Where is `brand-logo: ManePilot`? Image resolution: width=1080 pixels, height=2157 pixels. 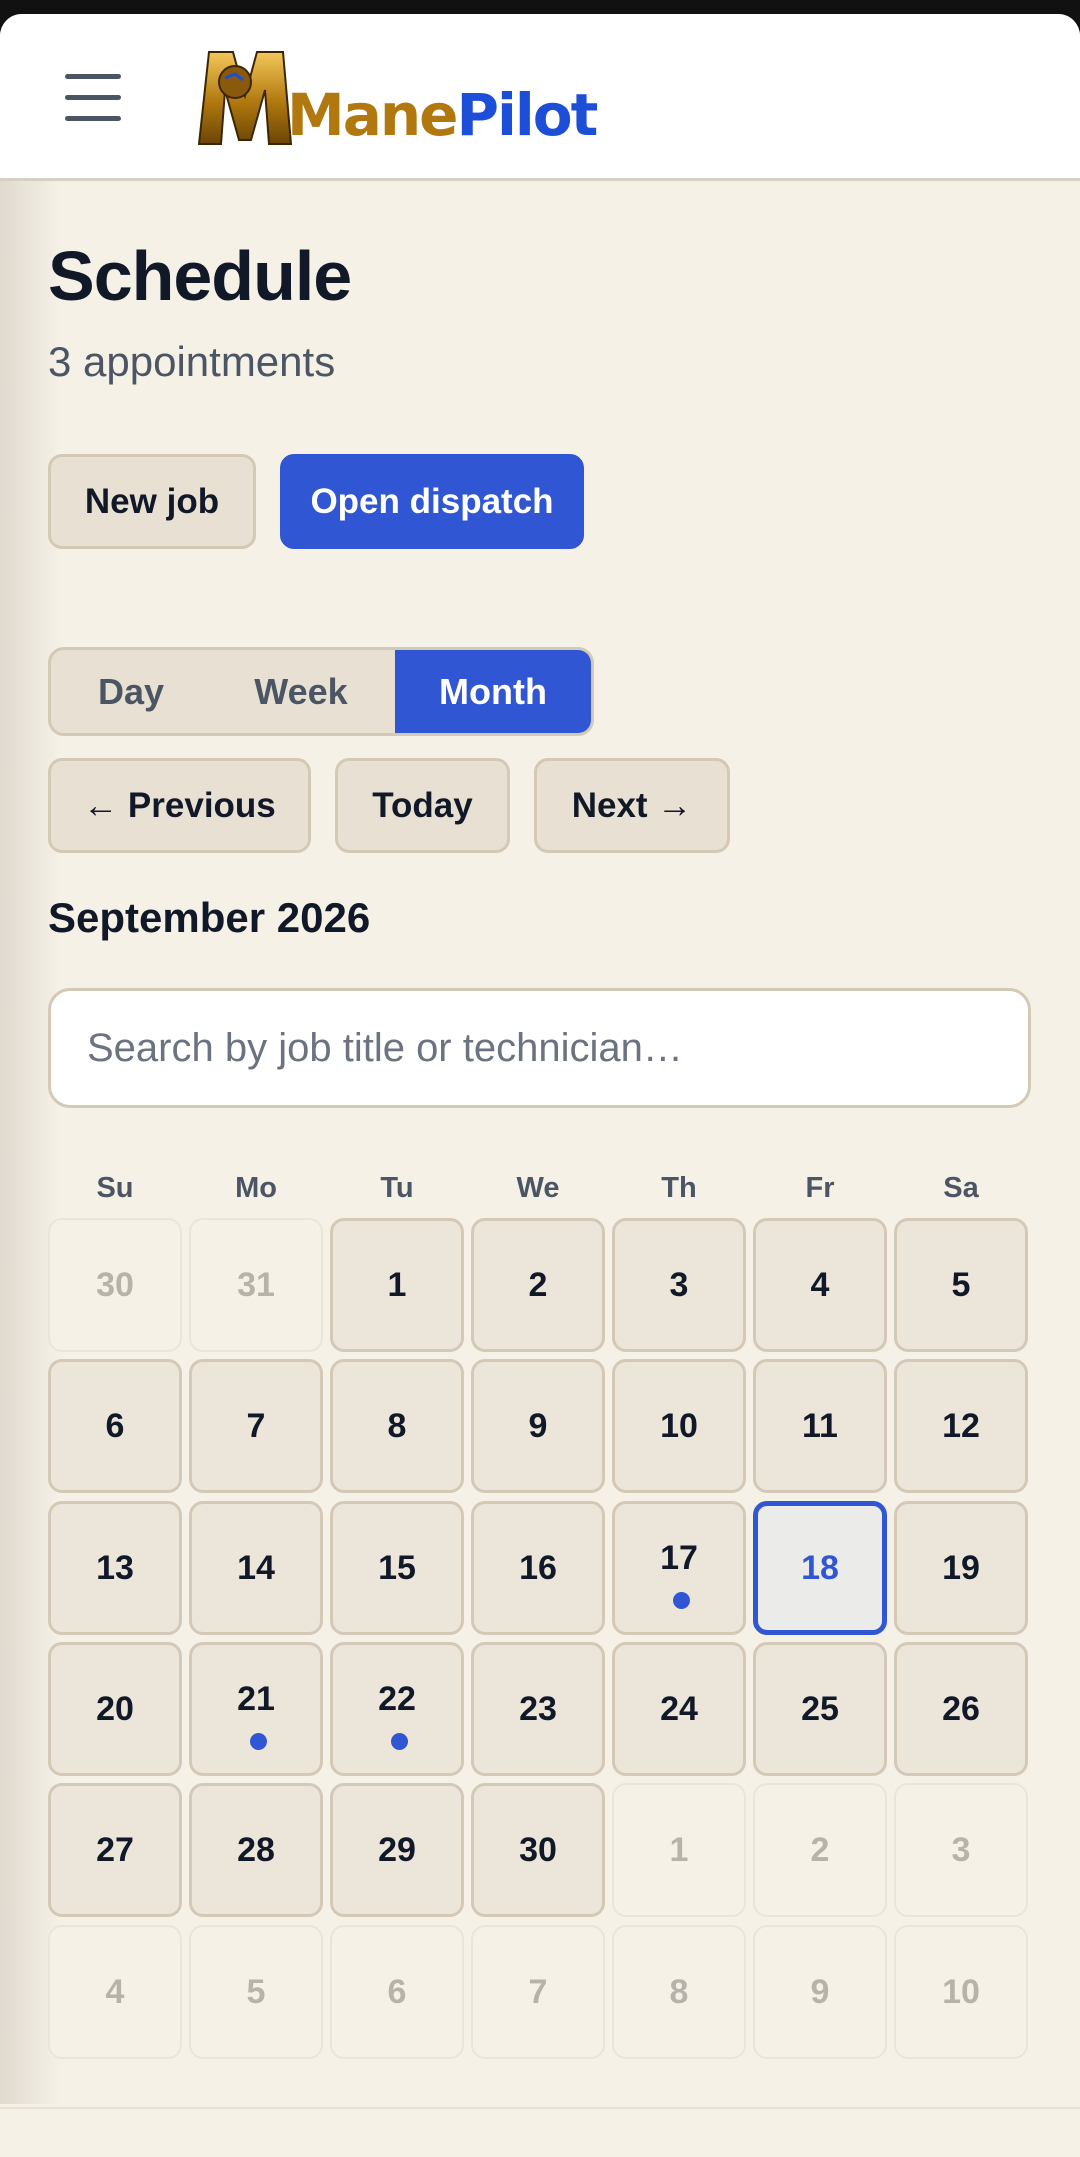
brand-logo: ManePilot is located at coordinates (396, 100).